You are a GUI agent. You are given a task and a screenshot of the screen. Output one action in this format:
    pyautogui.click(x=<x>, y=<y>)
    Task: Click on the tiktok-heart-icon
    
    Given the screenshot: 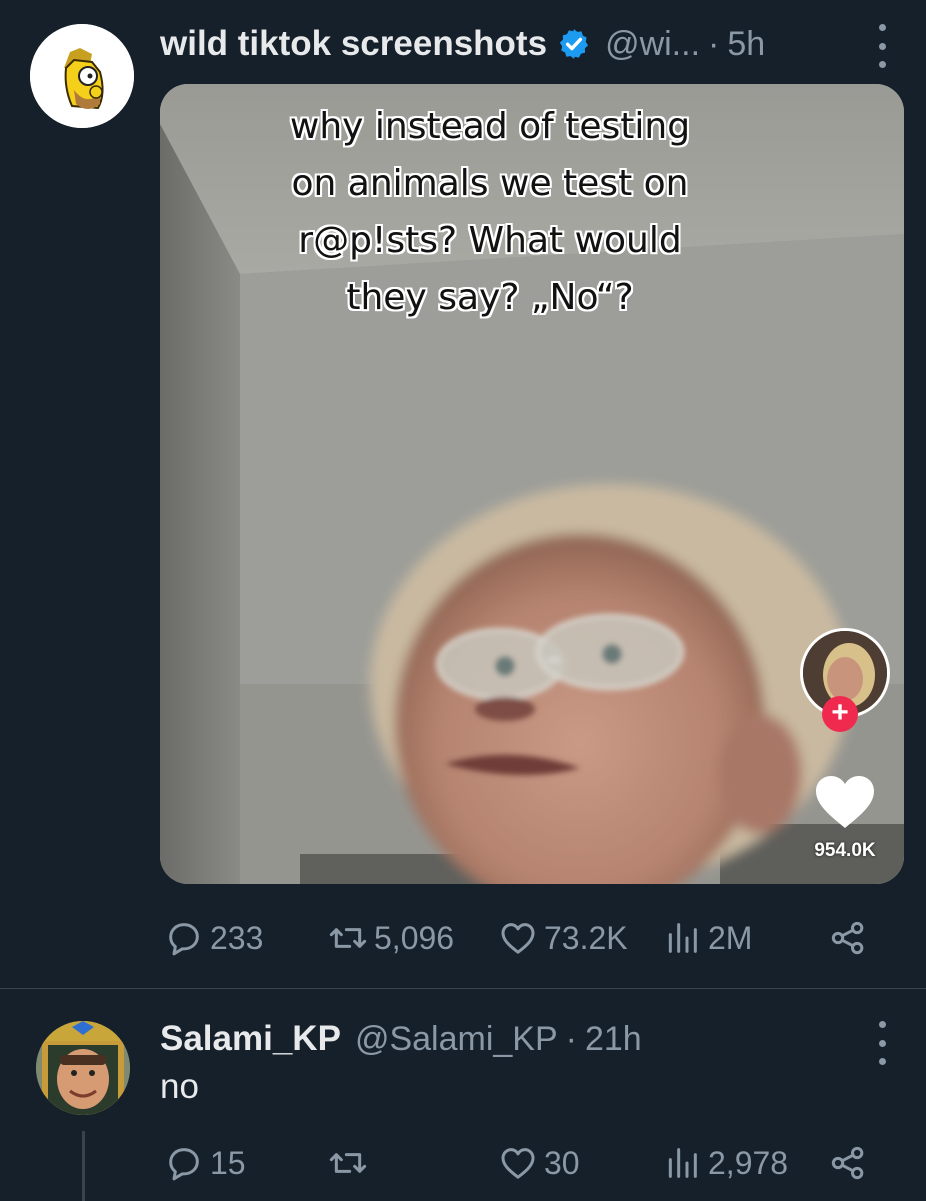 What is the action you would take?
    pyautogui.click(x=845, y=802)
    